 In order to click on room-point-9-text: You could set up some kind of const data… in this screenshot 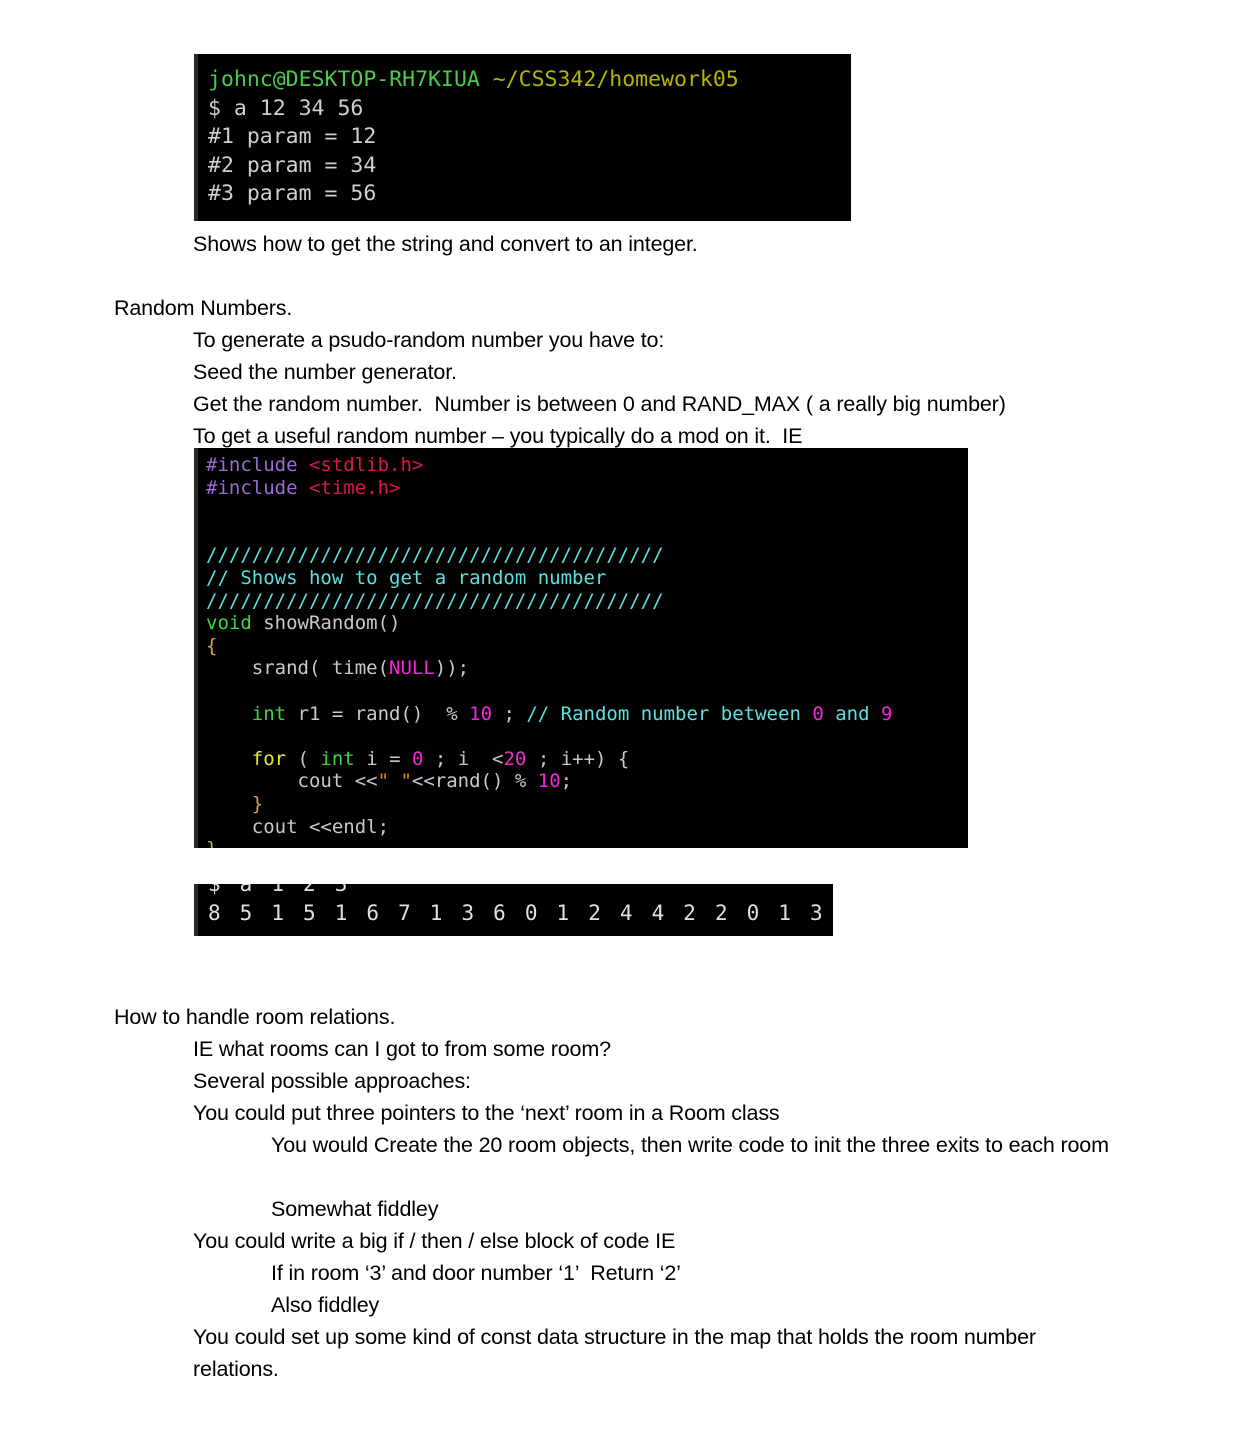, I will do `click(614, 1353)`.